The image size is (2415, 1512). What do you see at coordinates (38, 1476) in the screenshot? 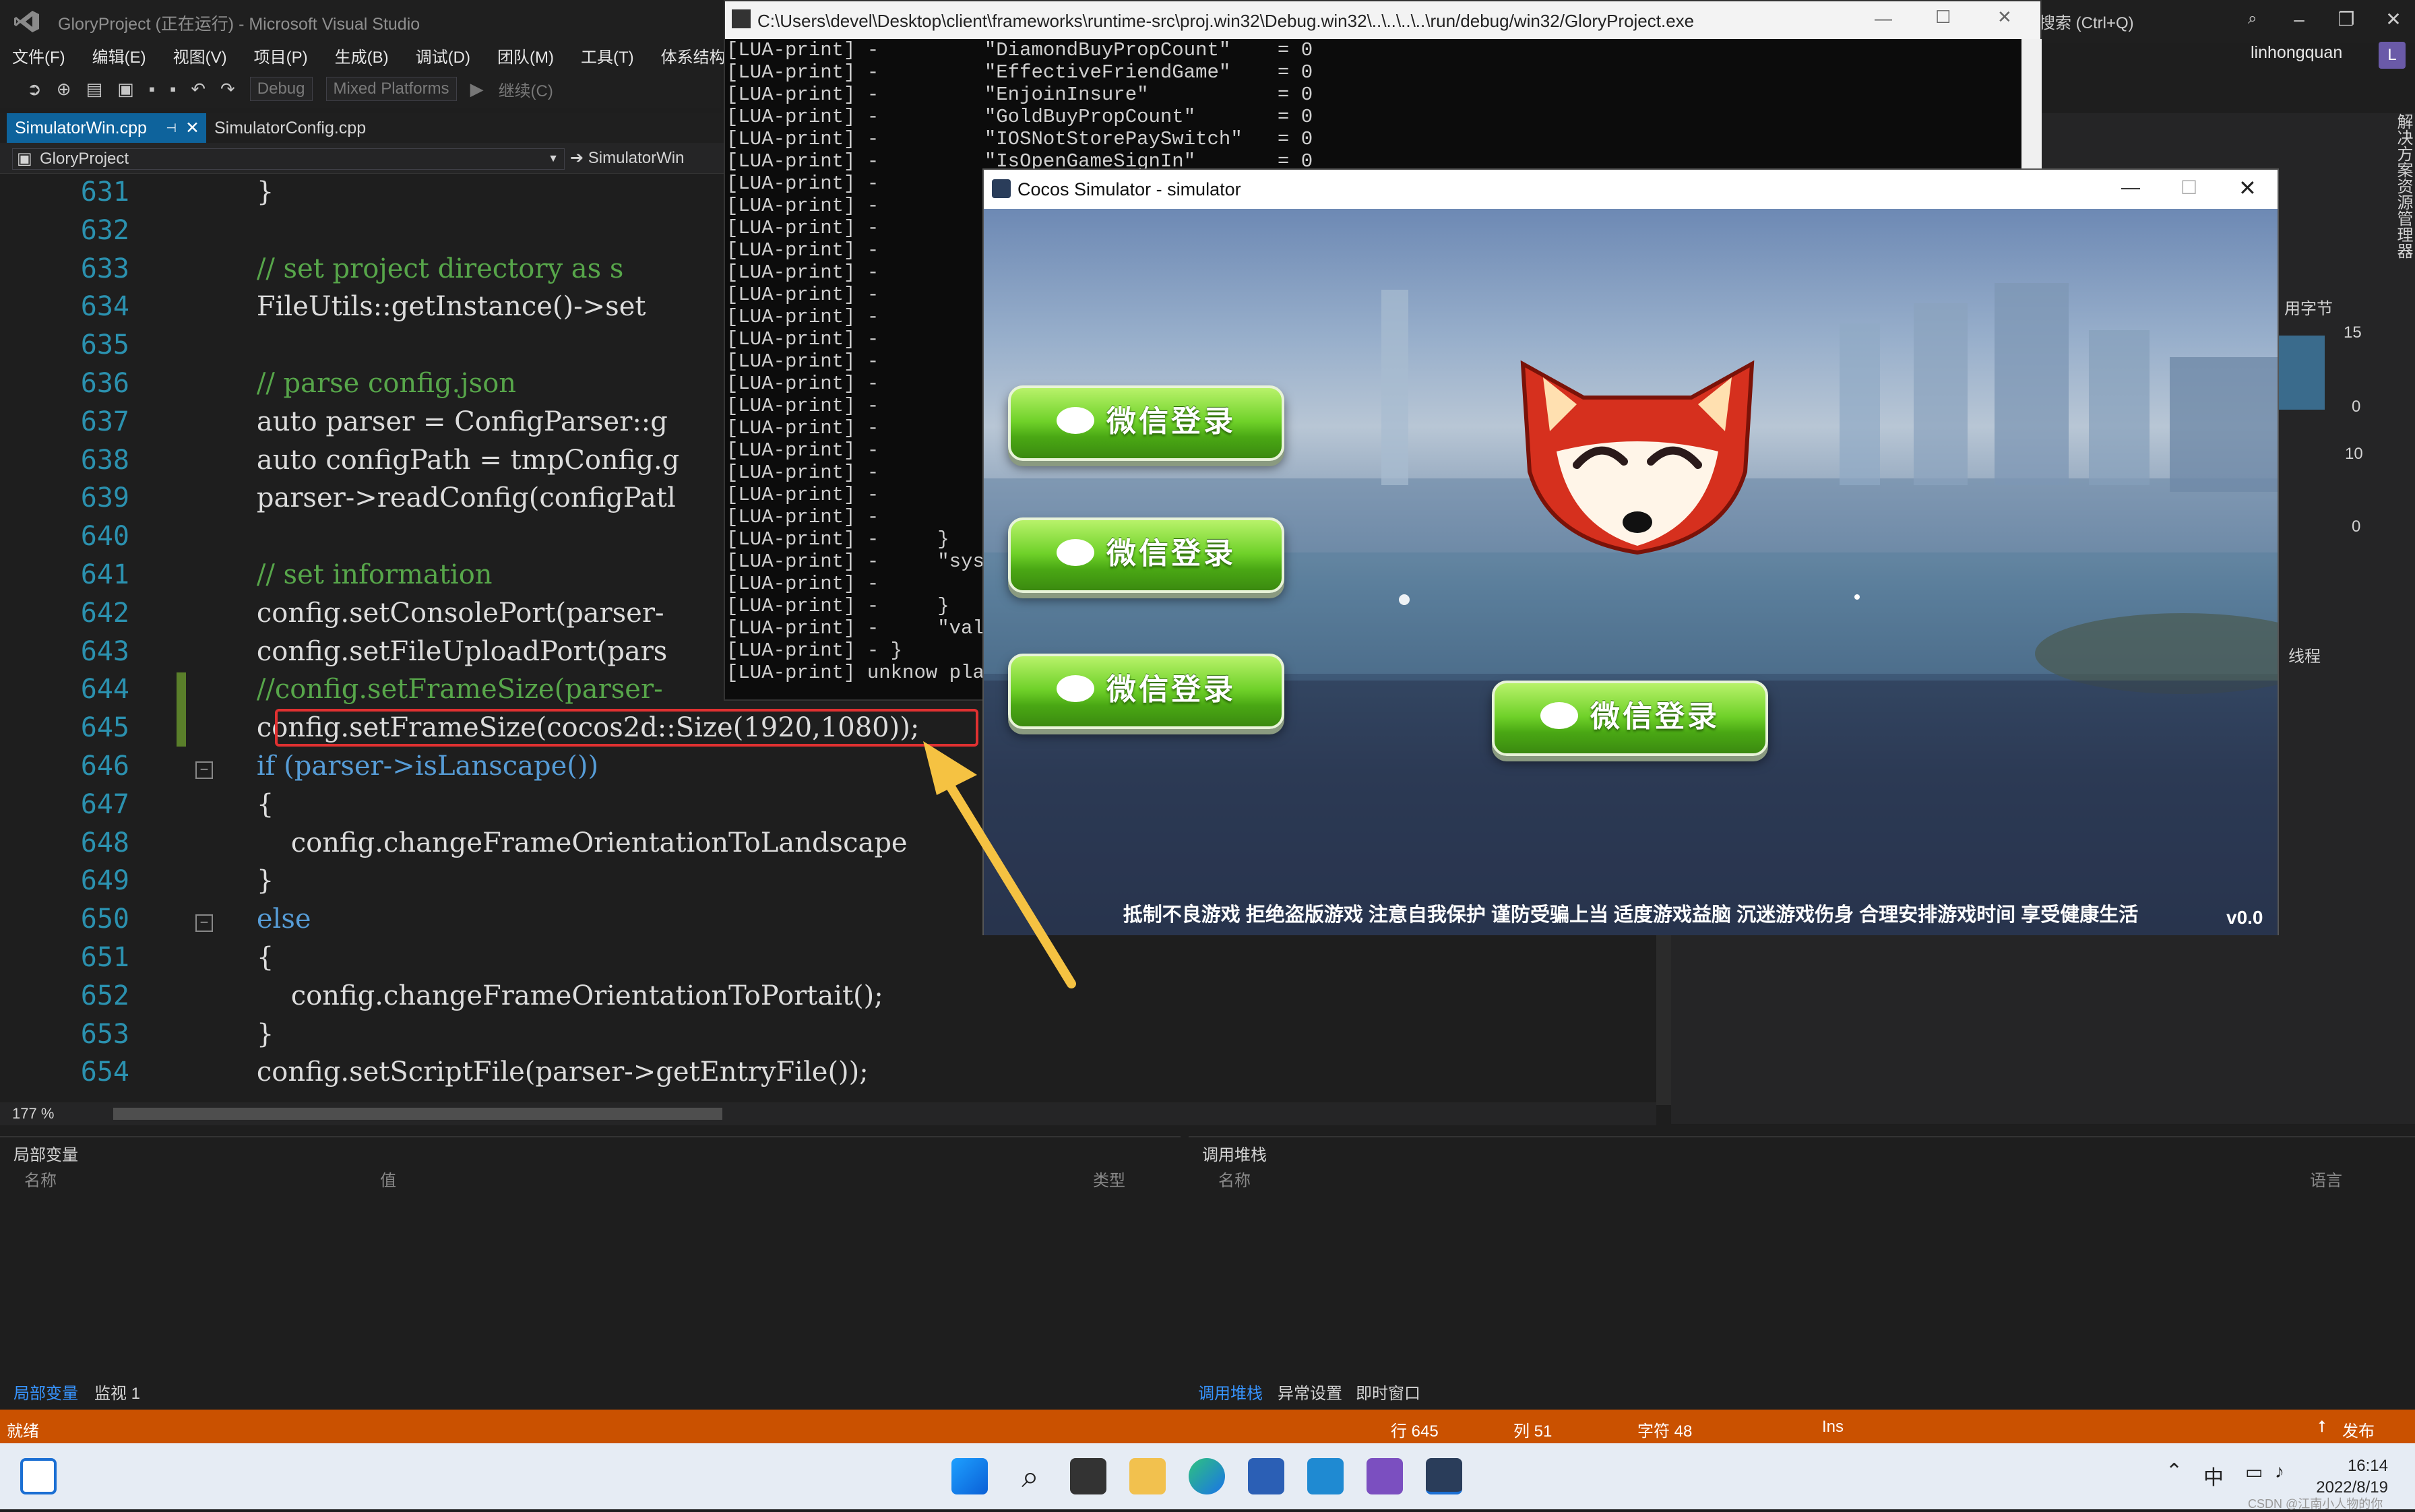
I see `widgets-icon` at bounding box center [38, 1476].